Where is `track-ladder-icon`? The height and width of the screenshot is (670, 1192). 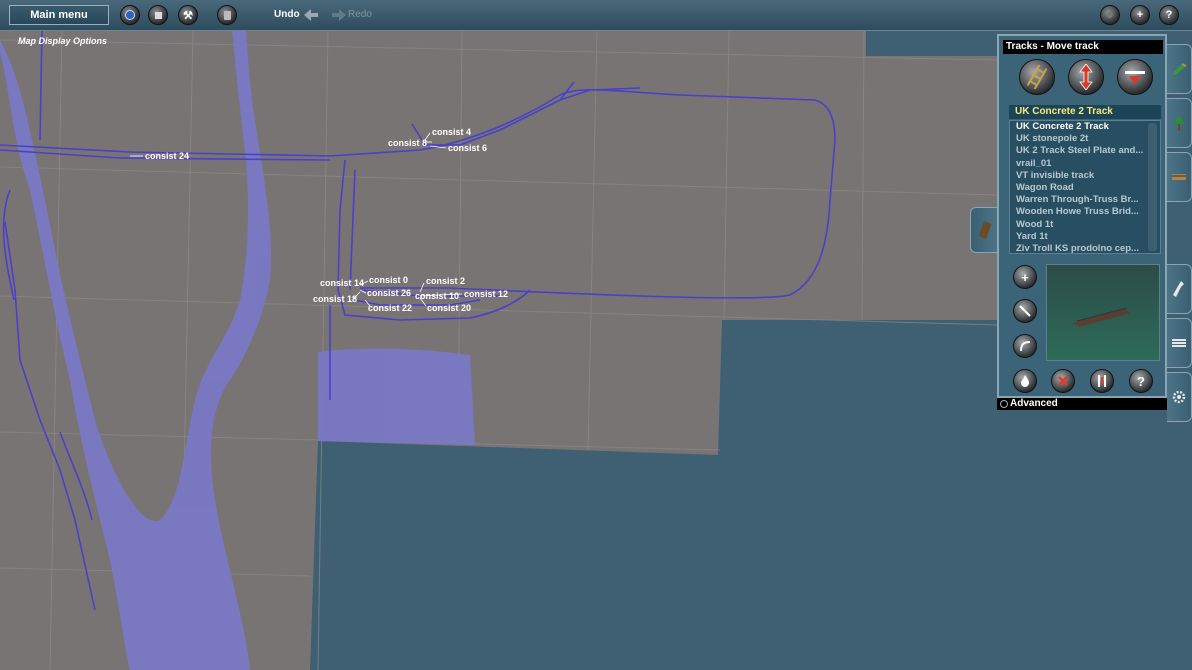 track-ladder-icon is located at coordinates (1037, 77).